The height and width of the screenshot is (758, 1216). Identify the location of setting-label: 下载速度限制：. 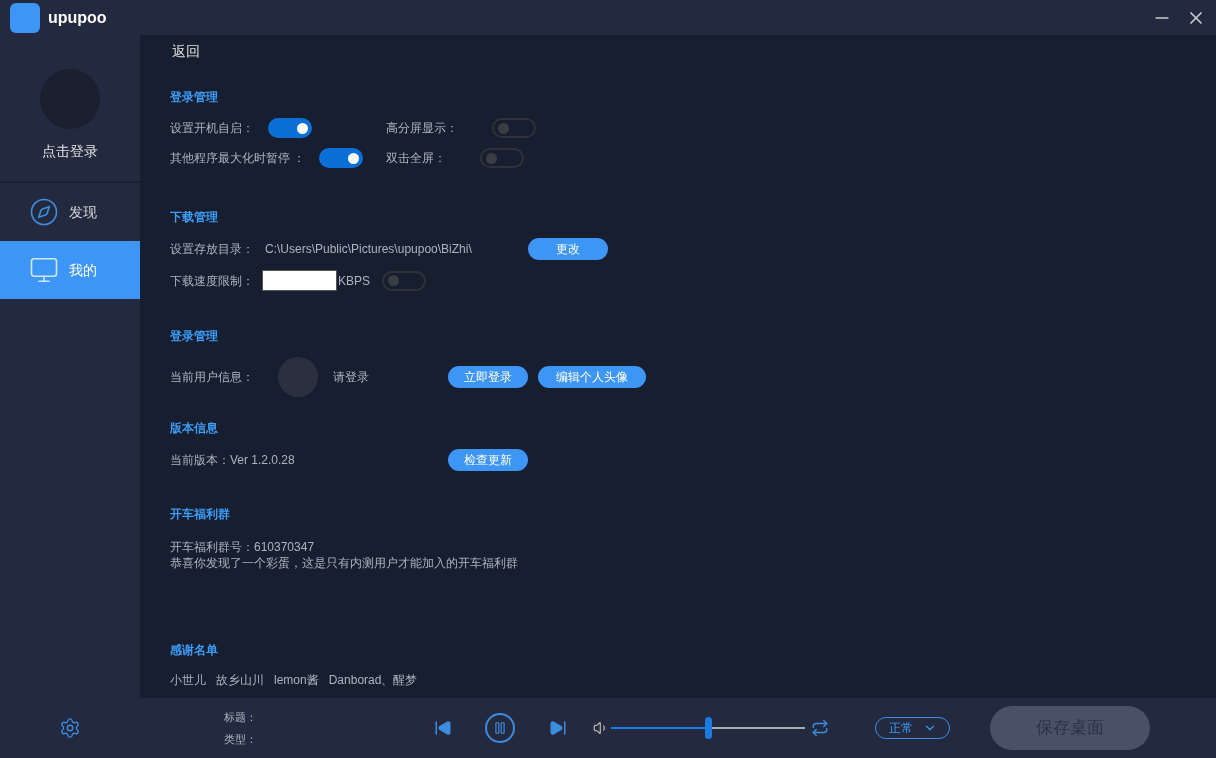
(212, 281).